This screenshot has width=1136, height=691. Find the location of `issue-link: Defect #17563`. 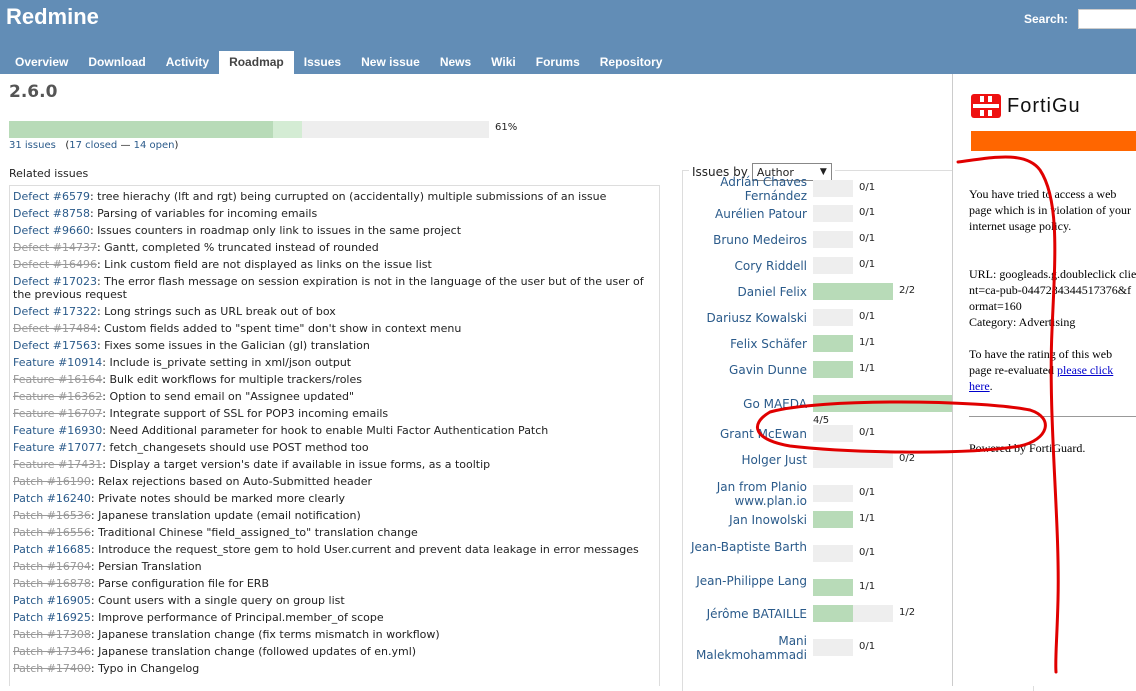

issue-link: Defect #17563 is located at coordinates (55, 345).